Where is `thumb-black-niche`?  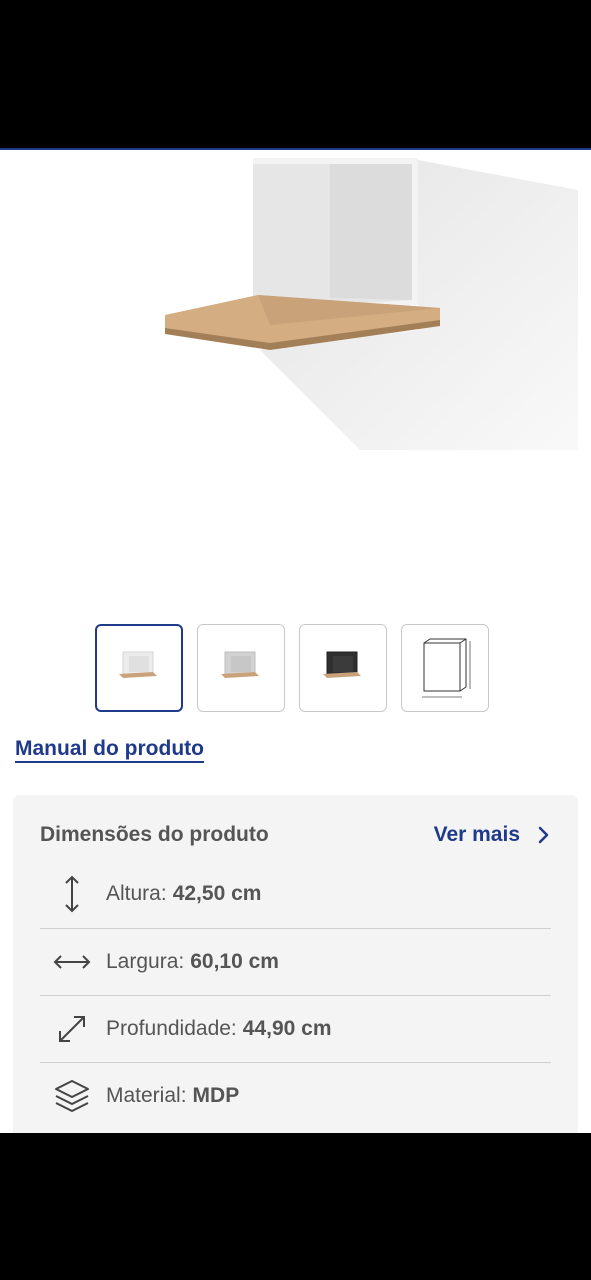 thumb-black-niche is located at coordinates (343, 668).